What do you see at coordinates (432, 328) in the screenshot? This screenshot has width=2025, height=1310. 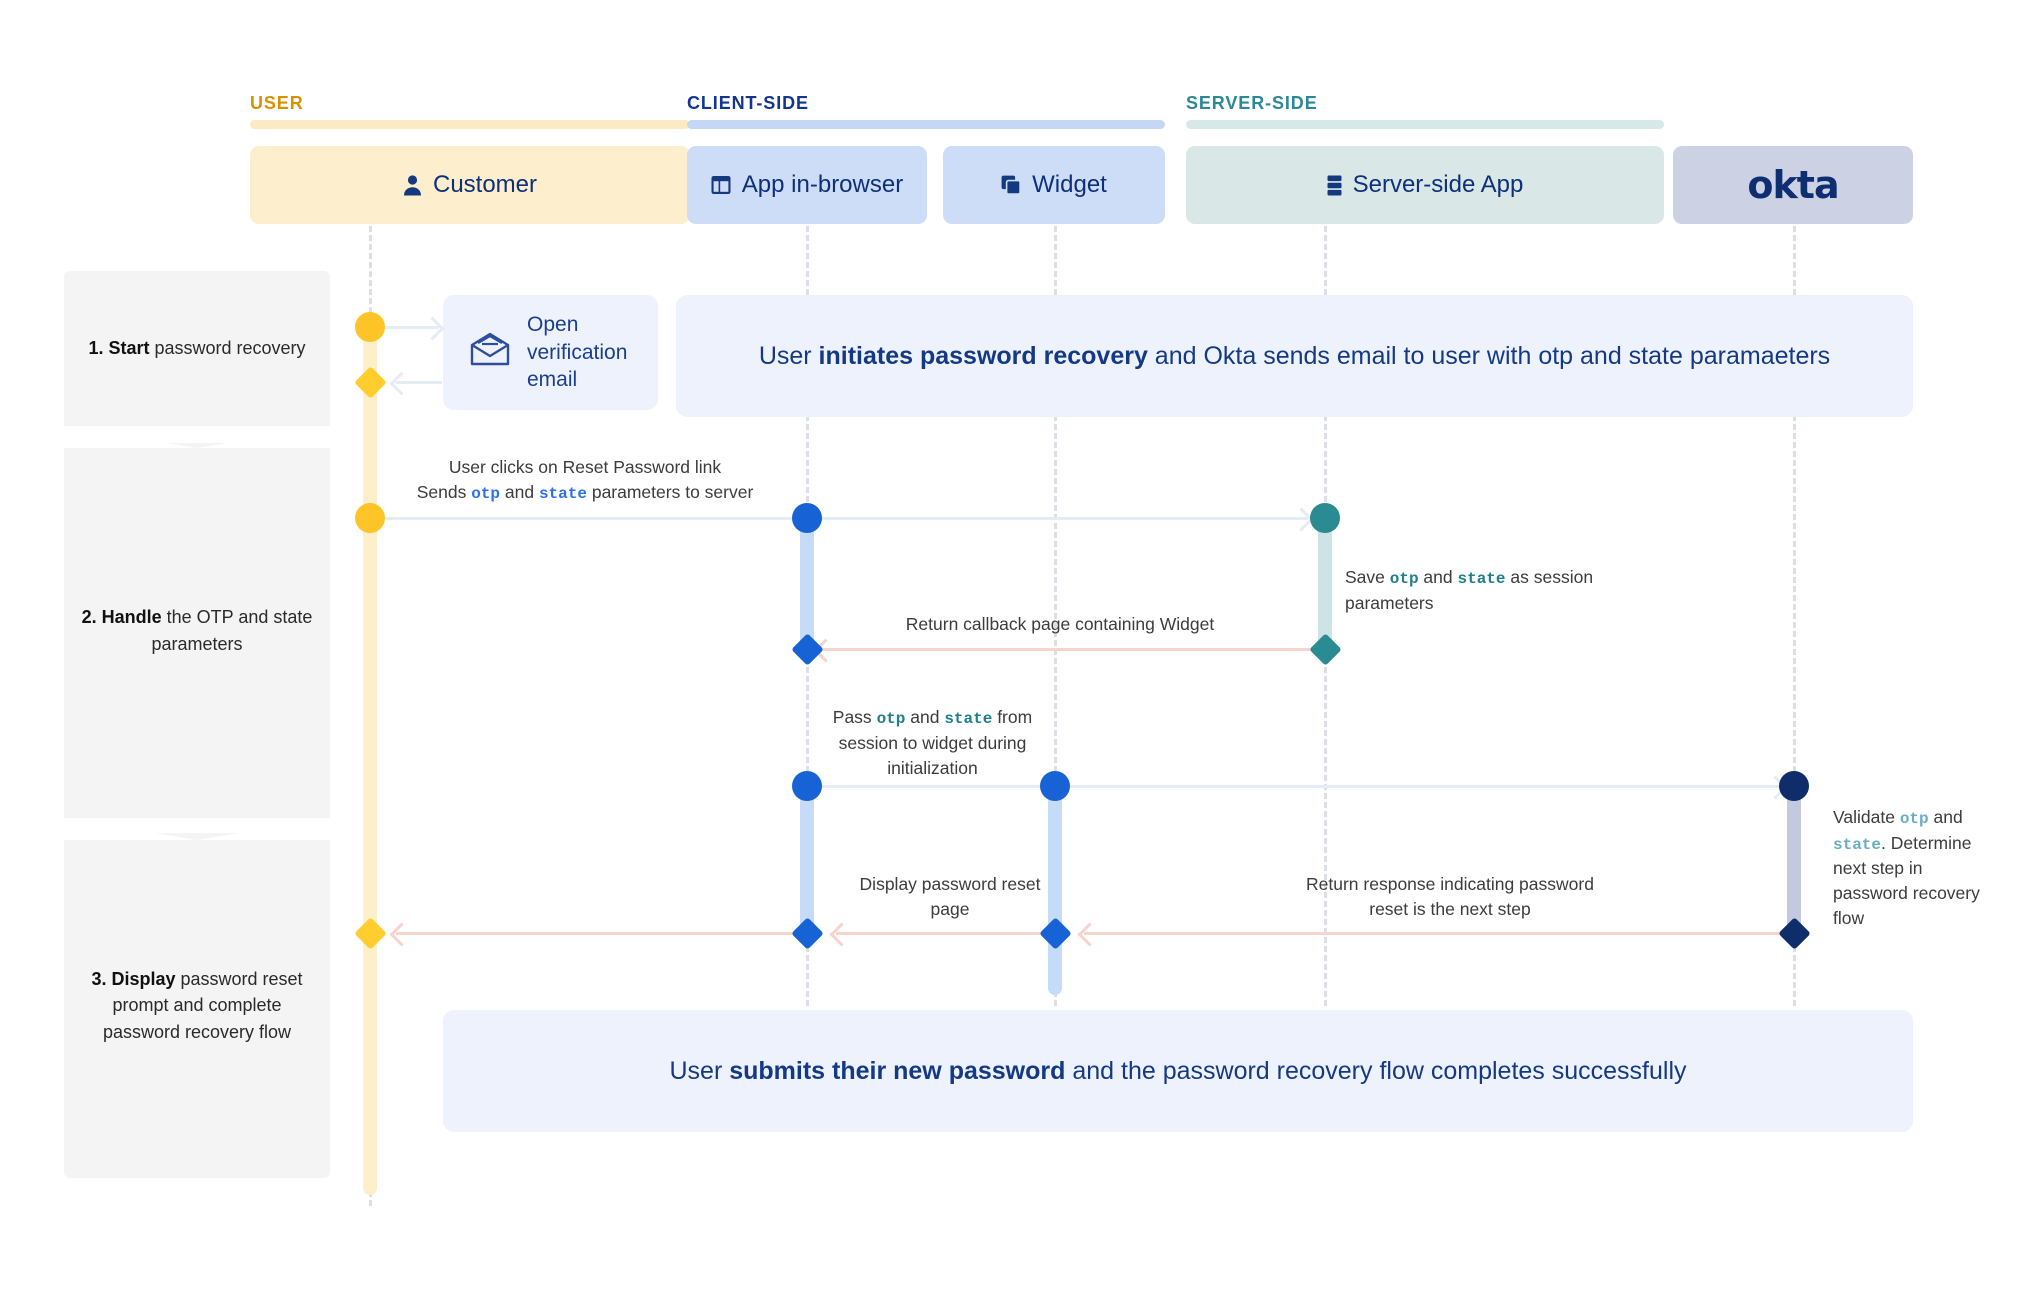 I see `arrowhead-customer-to-email` at bounding box center [432, 328].